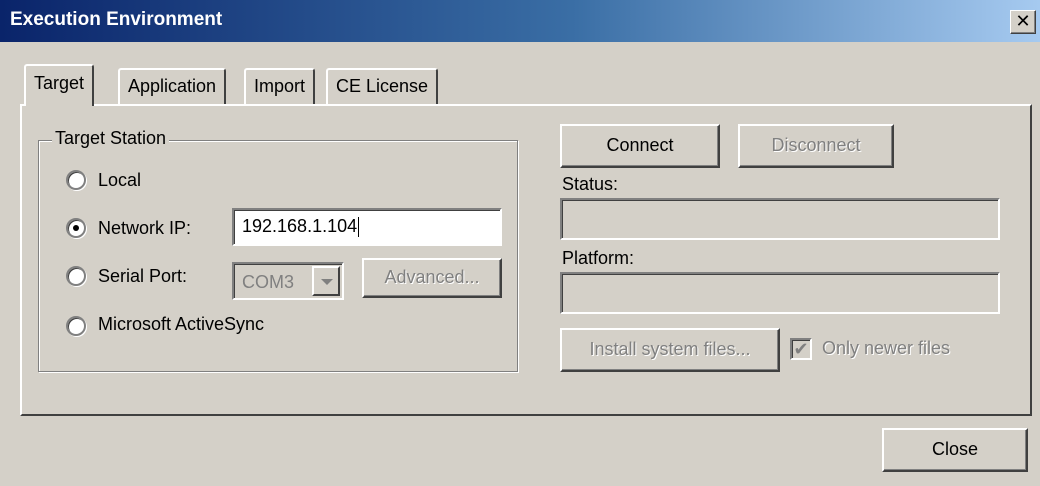 The width and height of the screenshot is (1040, 486). I want to click on serial-port-select: COM3, so click(288, 281).